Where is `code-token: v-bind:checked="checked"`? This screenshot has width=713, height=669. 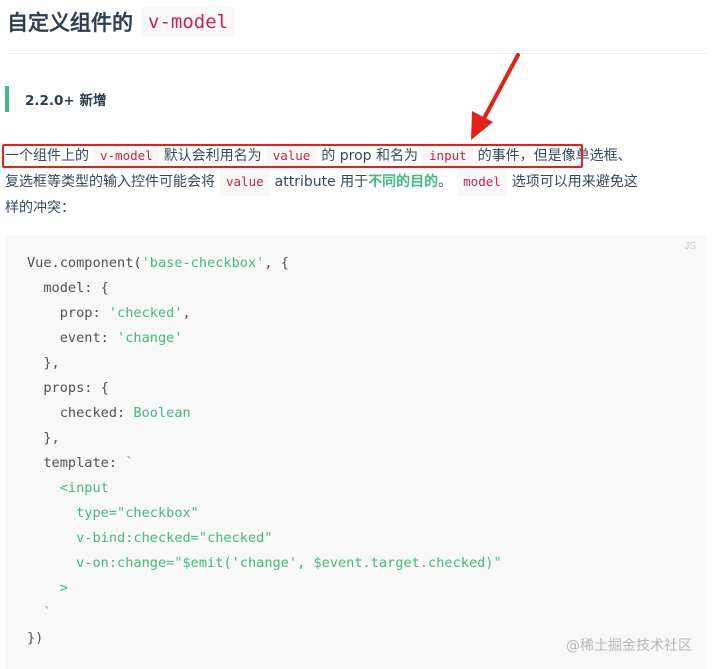 code-token: v-bind:checked="checked" is located at coordinates (150, 538).